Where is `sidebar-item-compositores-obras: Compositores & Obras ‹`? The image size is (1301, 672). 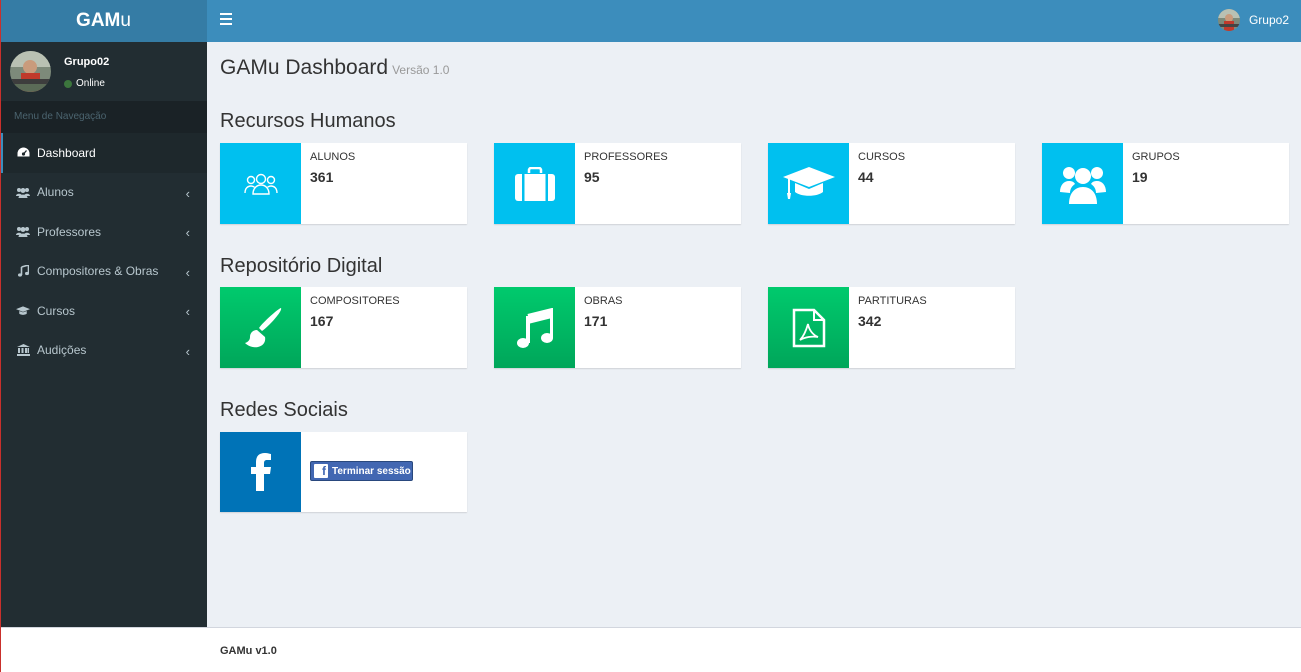 sidebar-item-compositores-obras: Compositores & Obras ‹ is located at coordinates (103, 272).